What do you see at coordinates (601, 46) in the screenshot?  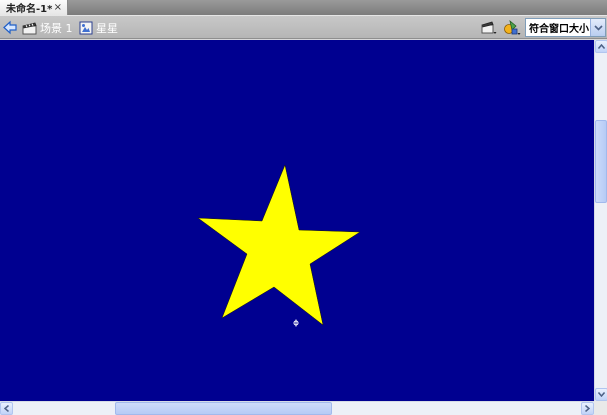 I see `scroll-up-icon` at bounding box center [601, 46].